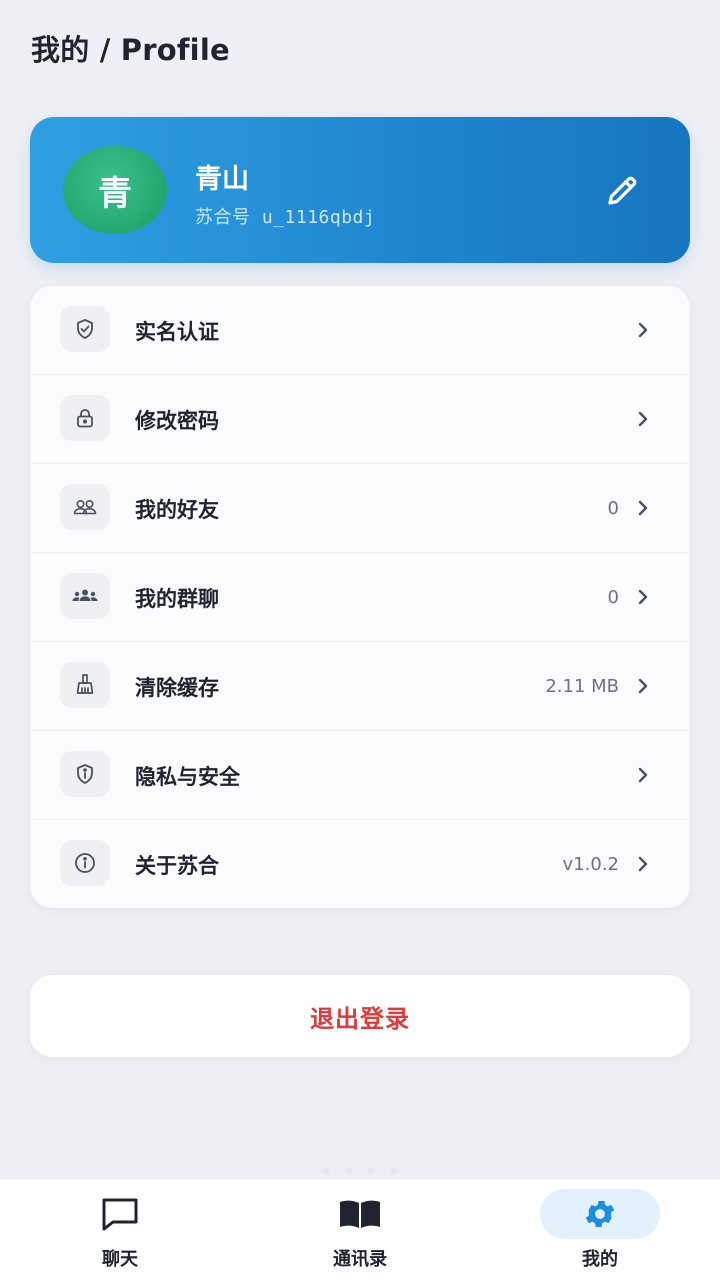 Image resolution: width=720 pixels, height=1280 pixels. I want to click on profile-id-value: u_1116qbdj, so click(318, 217).